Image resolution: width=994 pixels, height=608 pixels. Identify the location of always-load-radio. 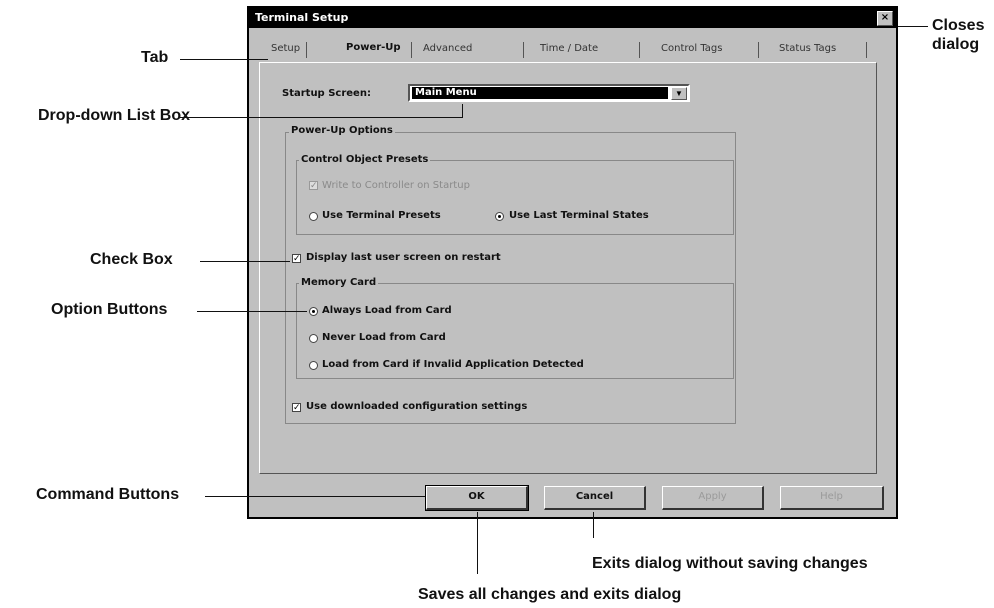
(313, 311).